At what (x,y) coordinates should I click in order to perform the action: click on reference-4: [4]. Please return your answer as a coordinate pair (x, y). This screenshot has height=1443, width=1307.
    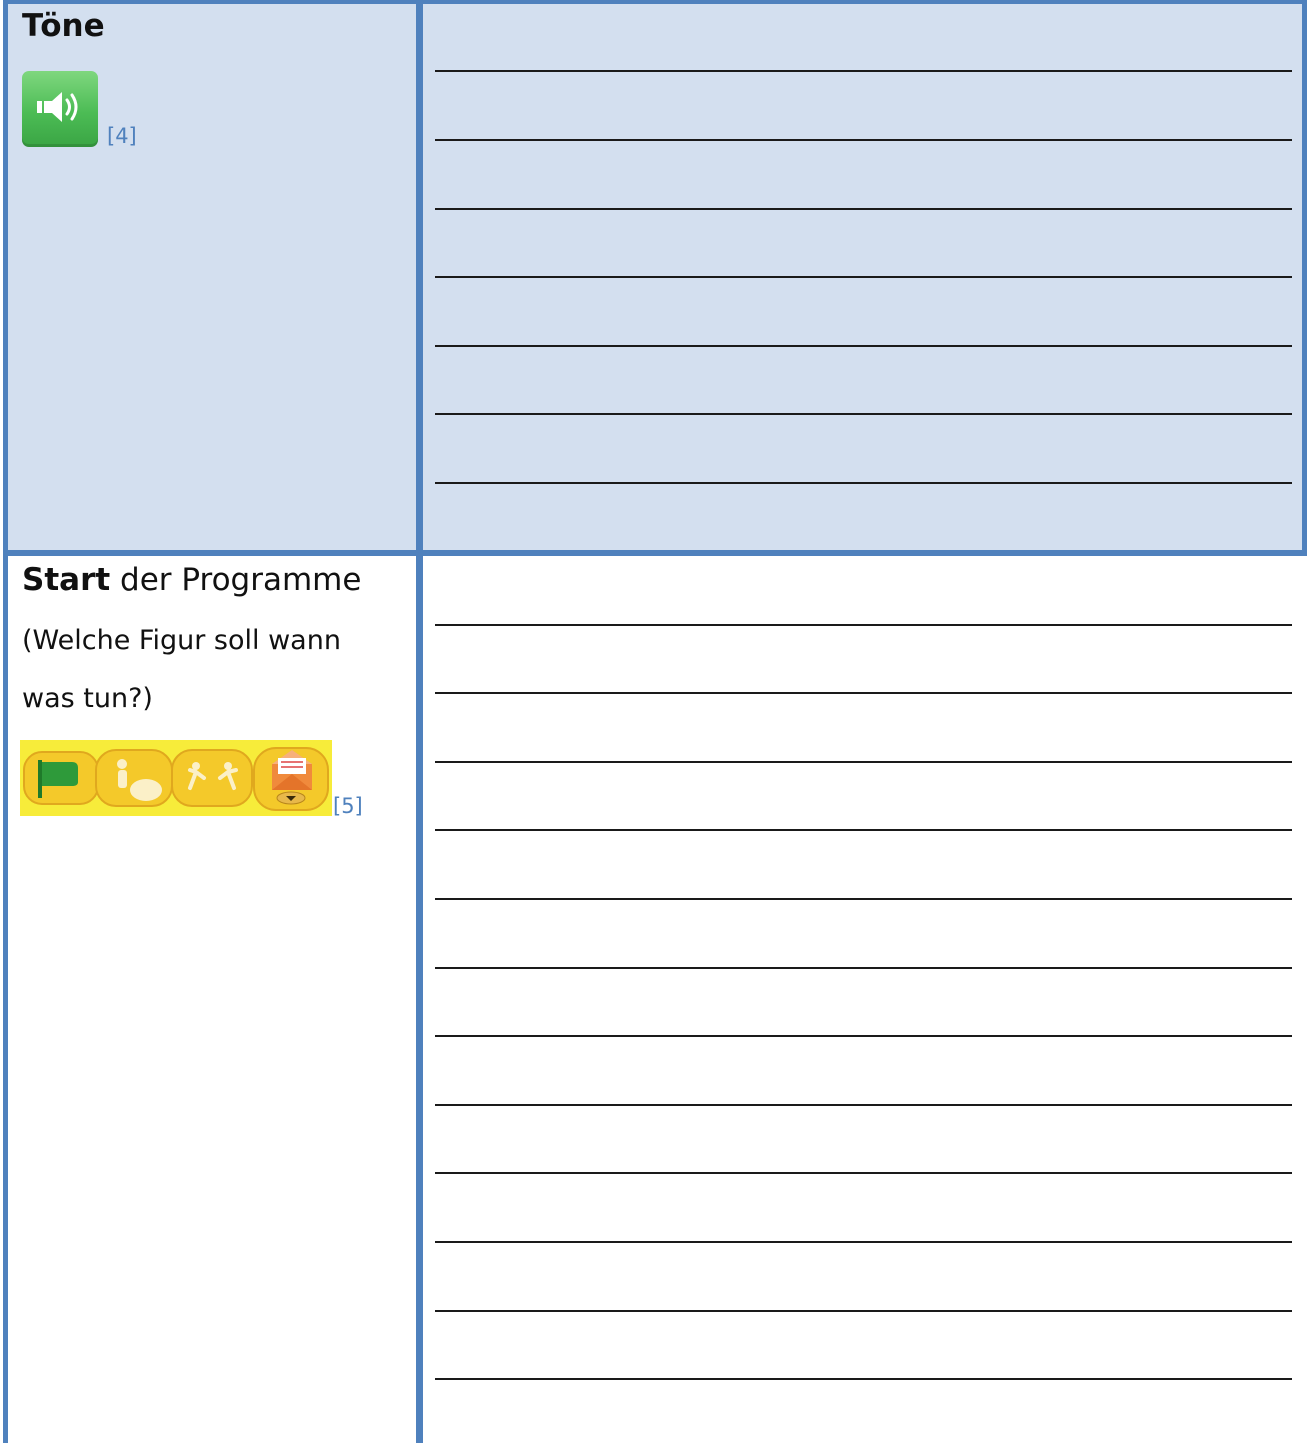
    Looking at the image, I should click on (122, 136).